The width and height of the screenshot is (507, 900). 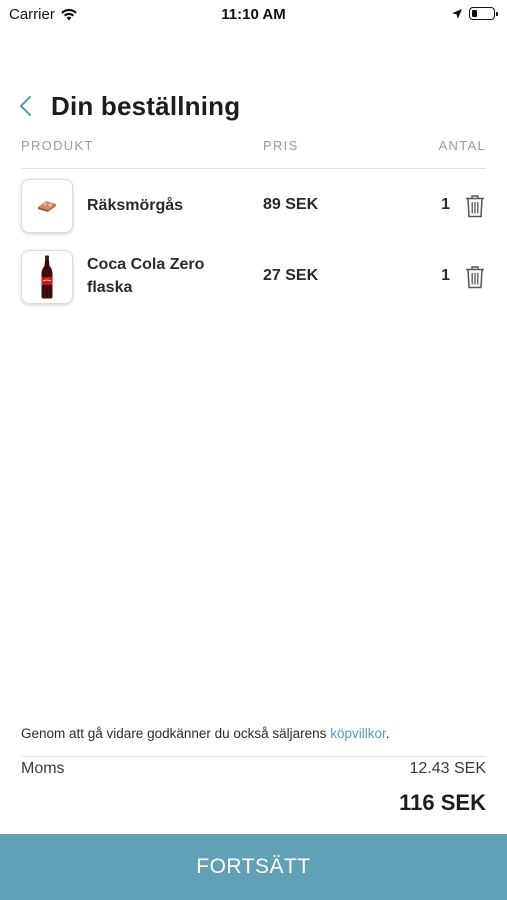 I want to click on vat-value: 12.43 SEK, so click(x=448, y=768).